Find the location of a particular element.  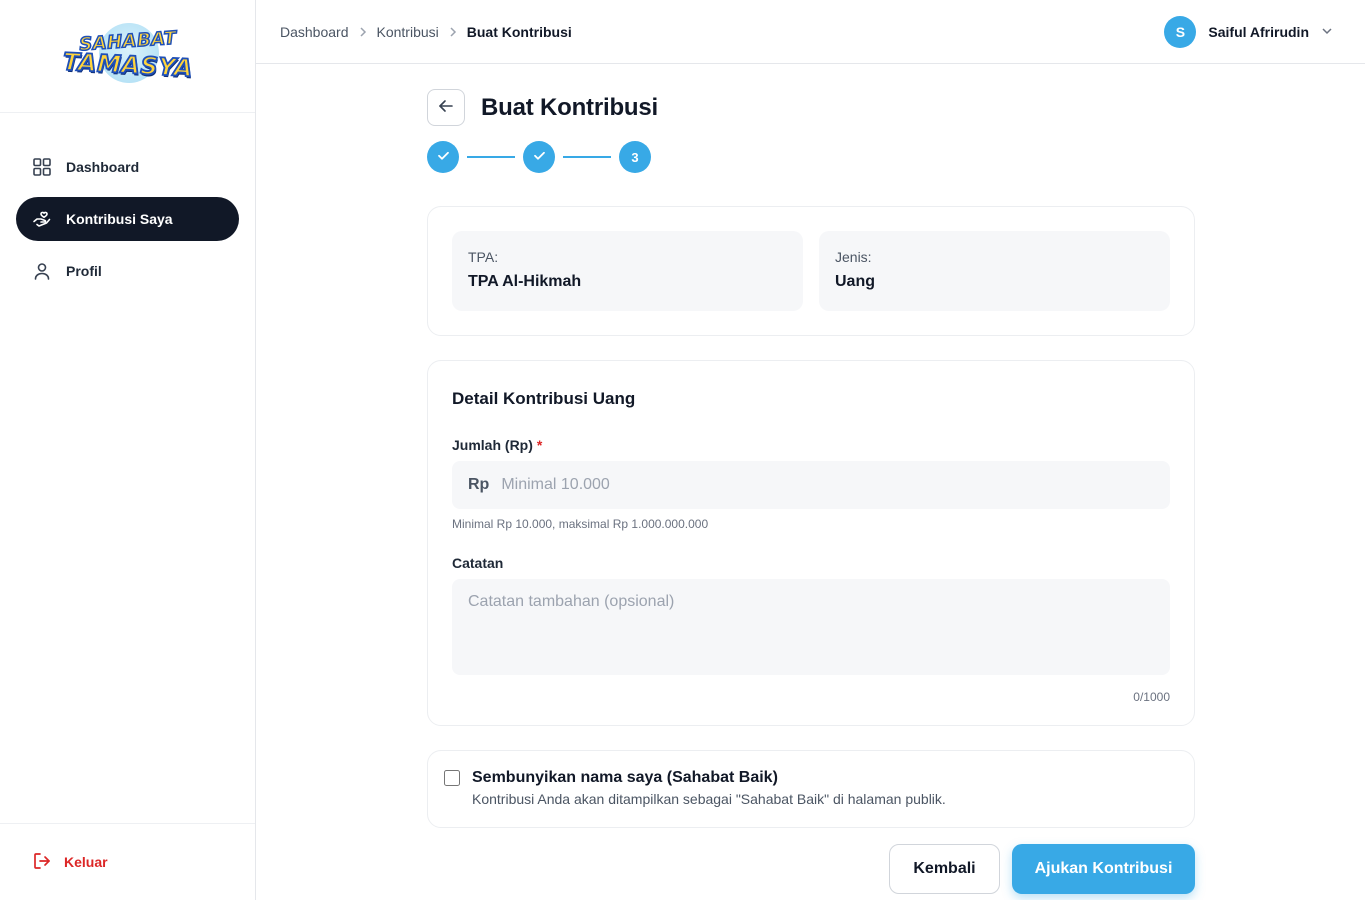

sidebar-item-profil: Profil is located at coordinates (127, 271).